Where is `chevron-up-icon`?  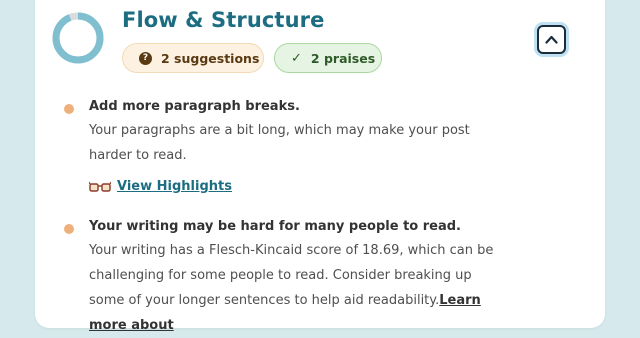 chevron-up-icon is located at coordinates (551, 39).